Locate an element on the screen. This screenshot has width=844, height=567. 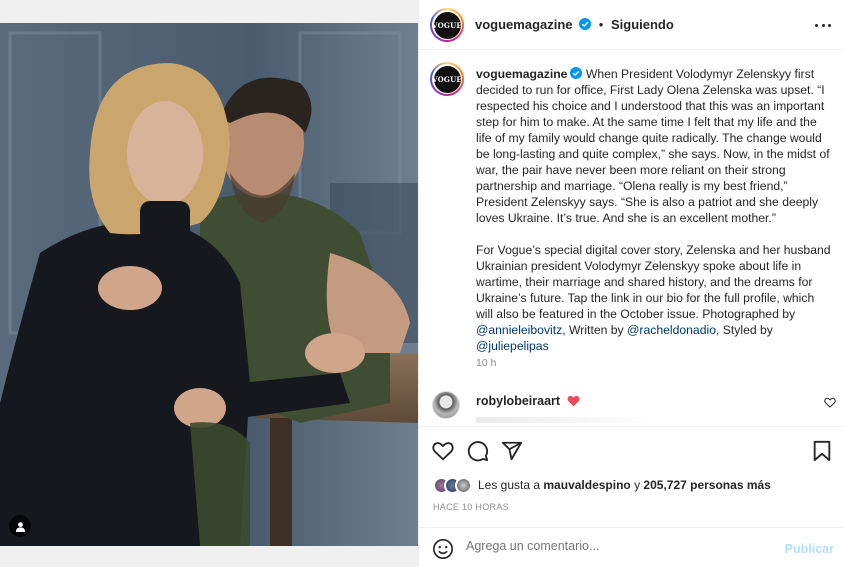
comment-like-icon is located at coordinates (830, 402).